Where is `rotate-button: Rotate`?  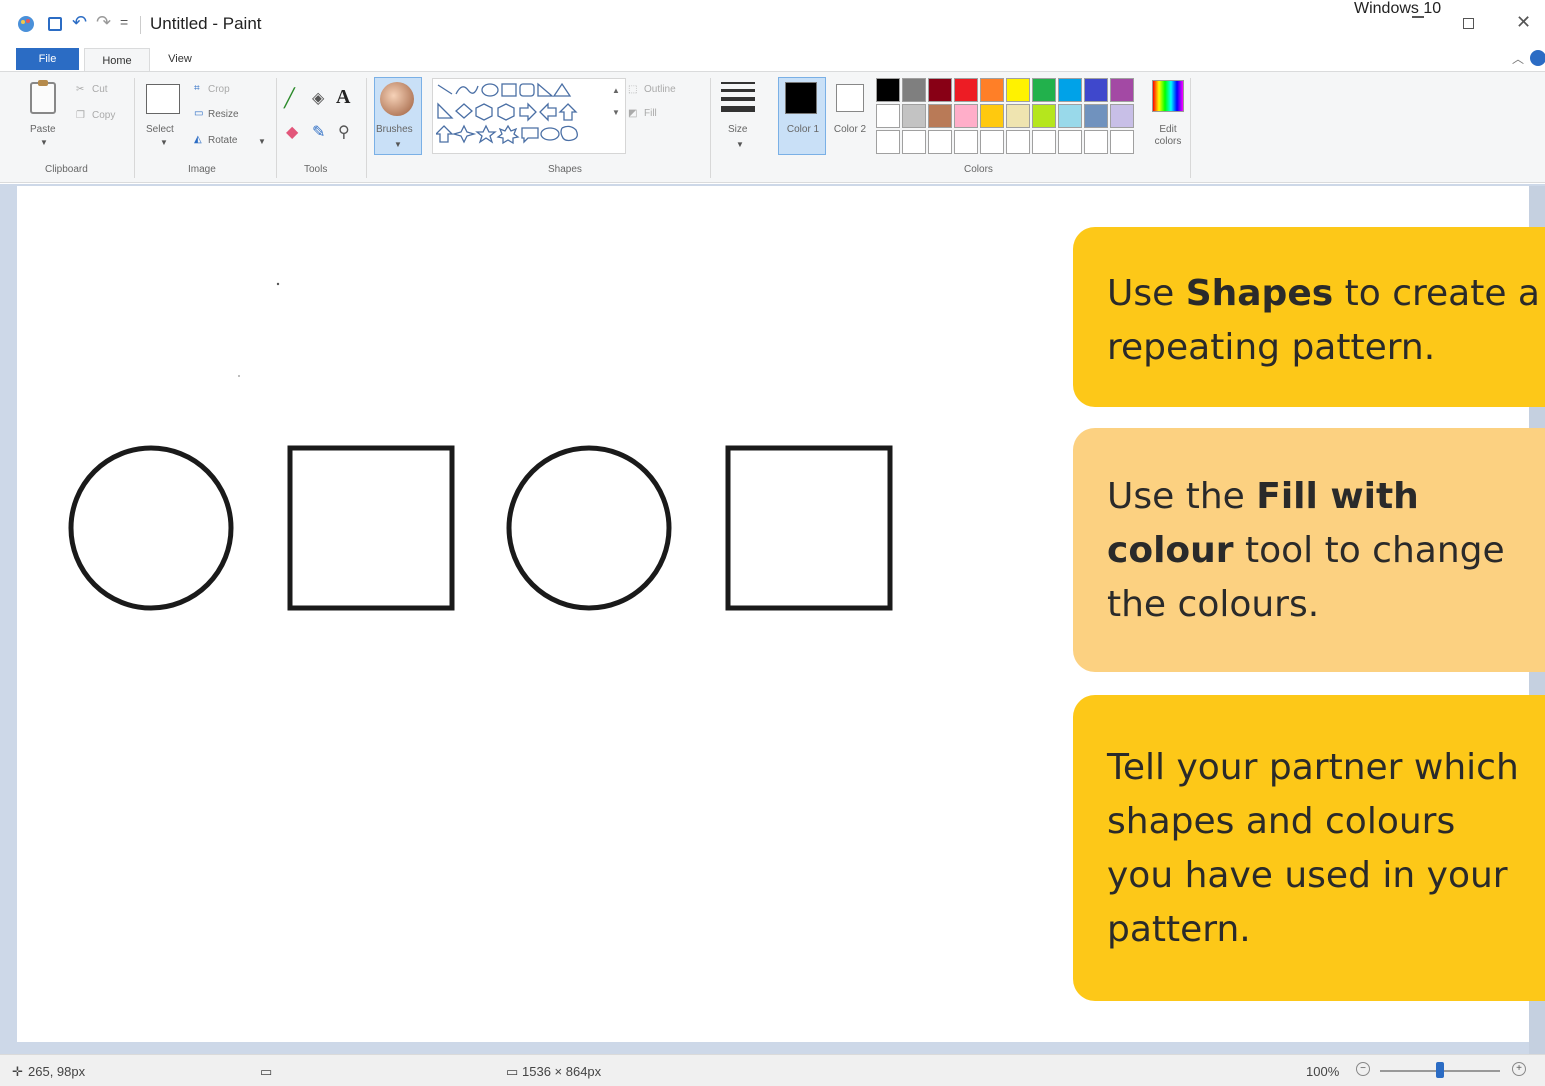
rotate-button: Rotate is located at coordinates (222, 140).